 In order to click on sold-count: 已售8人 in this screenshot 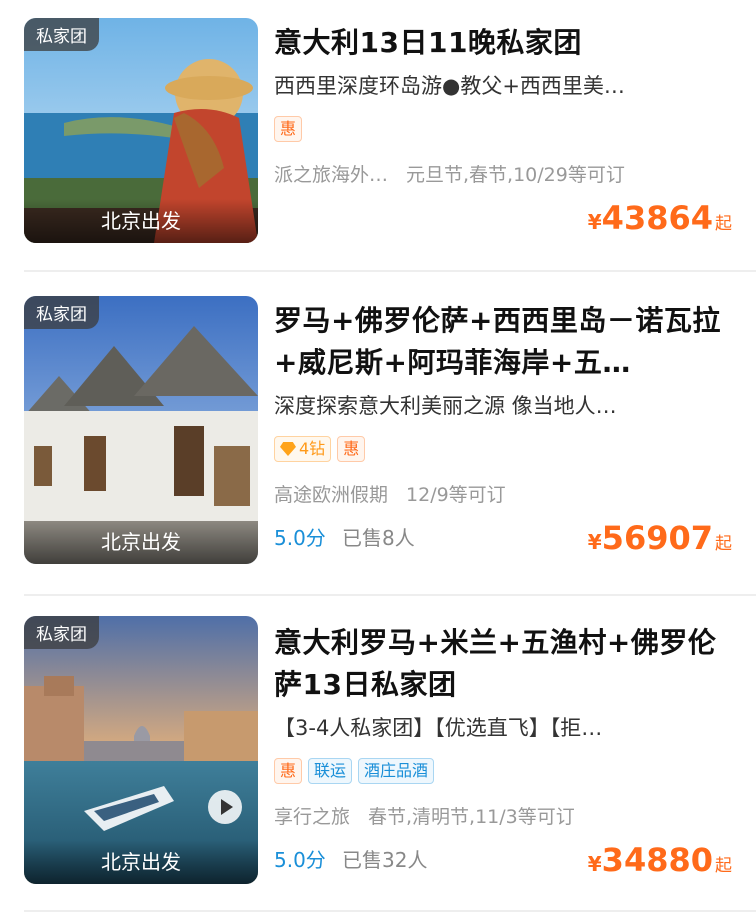, I will do `click(378, 538)`.